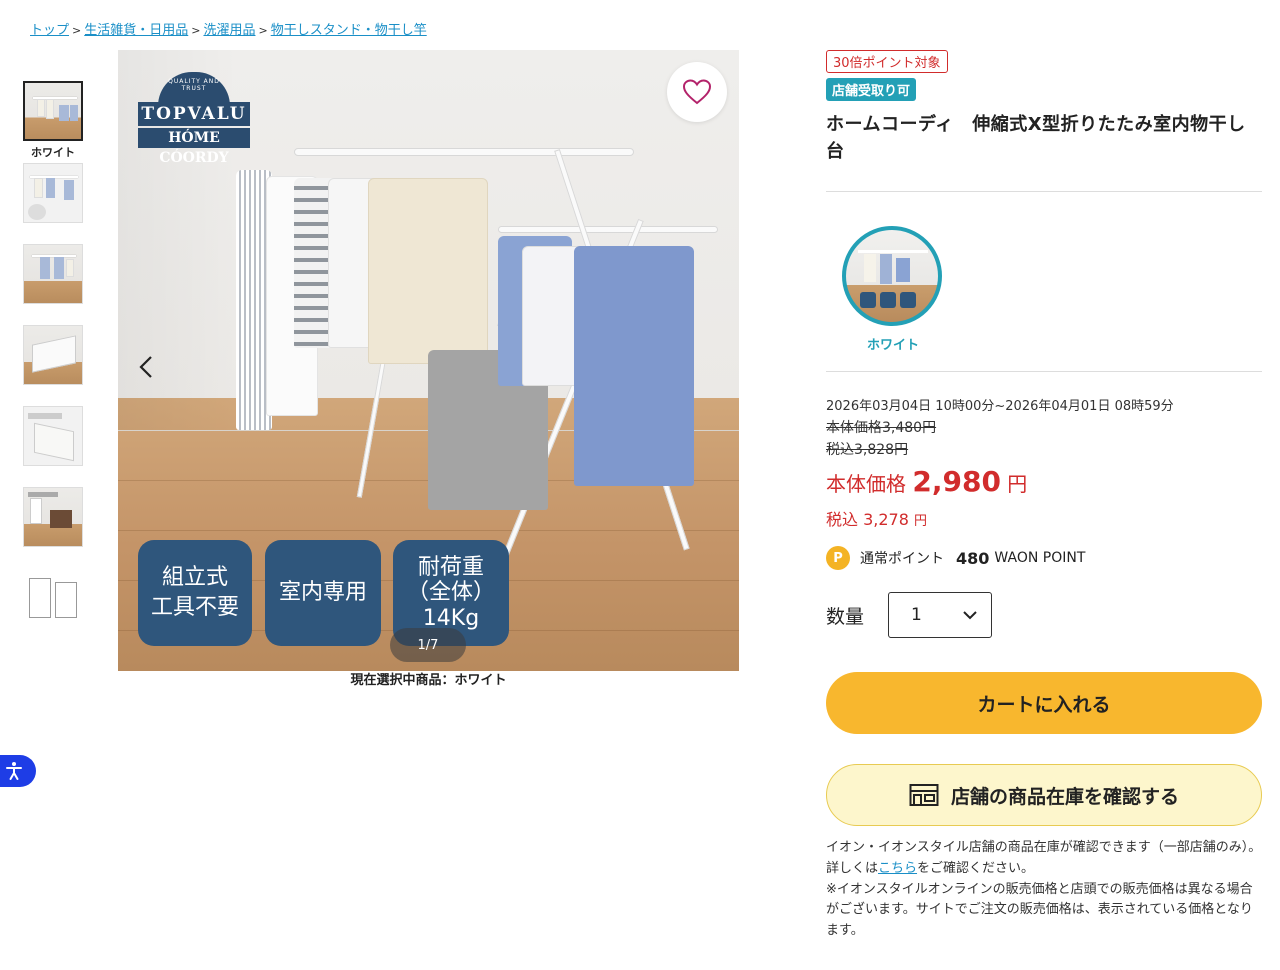 The height and width of the screenshot is (970, 1280). I want to click on tax-unit: 円, so click(921, 521).